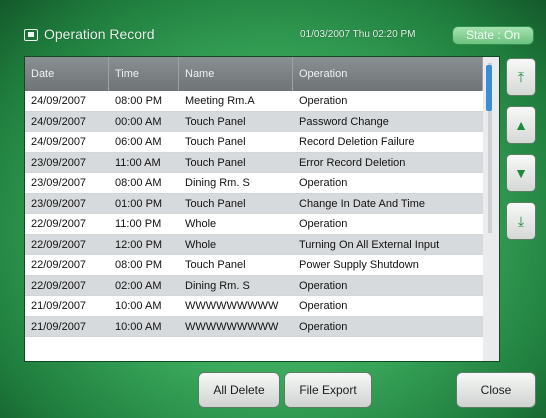 The image size is (546, 418). I want to click on cell-time: 02:00 AM, so click(138, 285).